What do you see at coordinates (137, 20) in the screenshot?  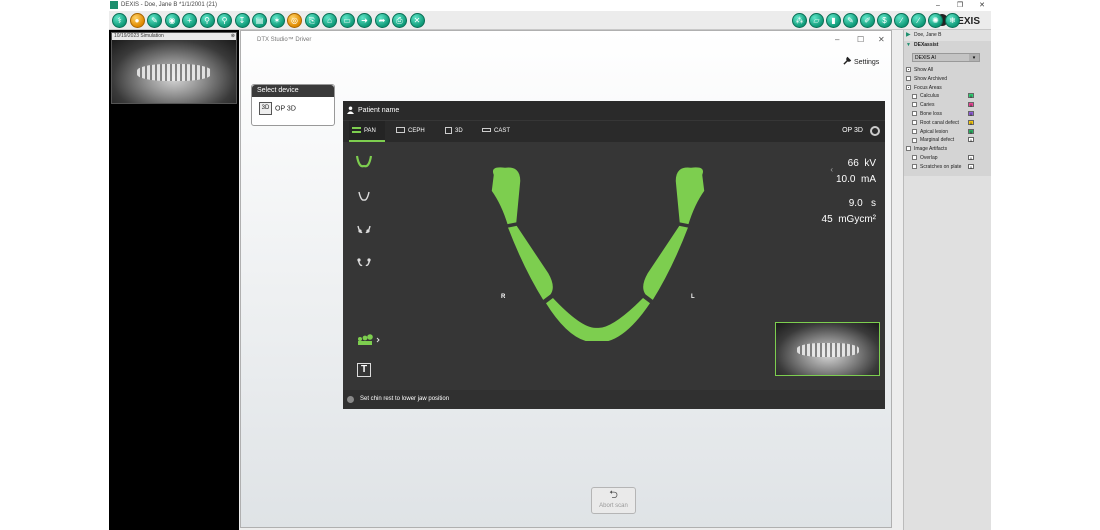 I see `patient-icon: ●` at bounding box center [137, 20].